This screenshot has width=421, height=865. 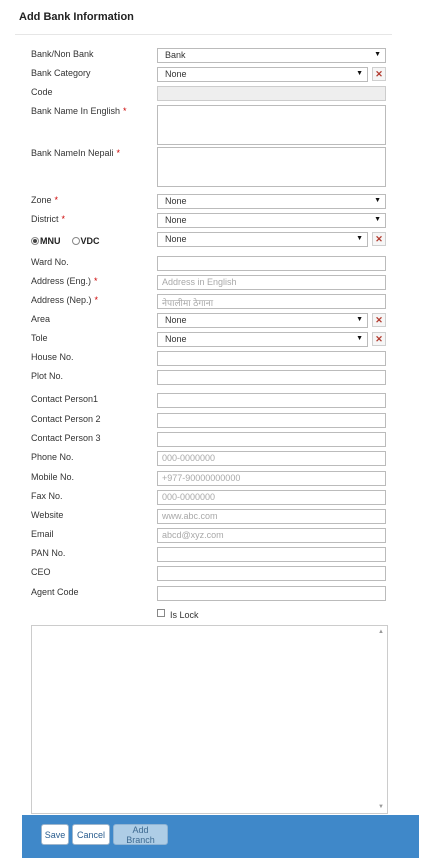 What do you see at coordinates (176, 339) in the screenshot?
I see `tole-value: None` at bounding box center [176, 339].